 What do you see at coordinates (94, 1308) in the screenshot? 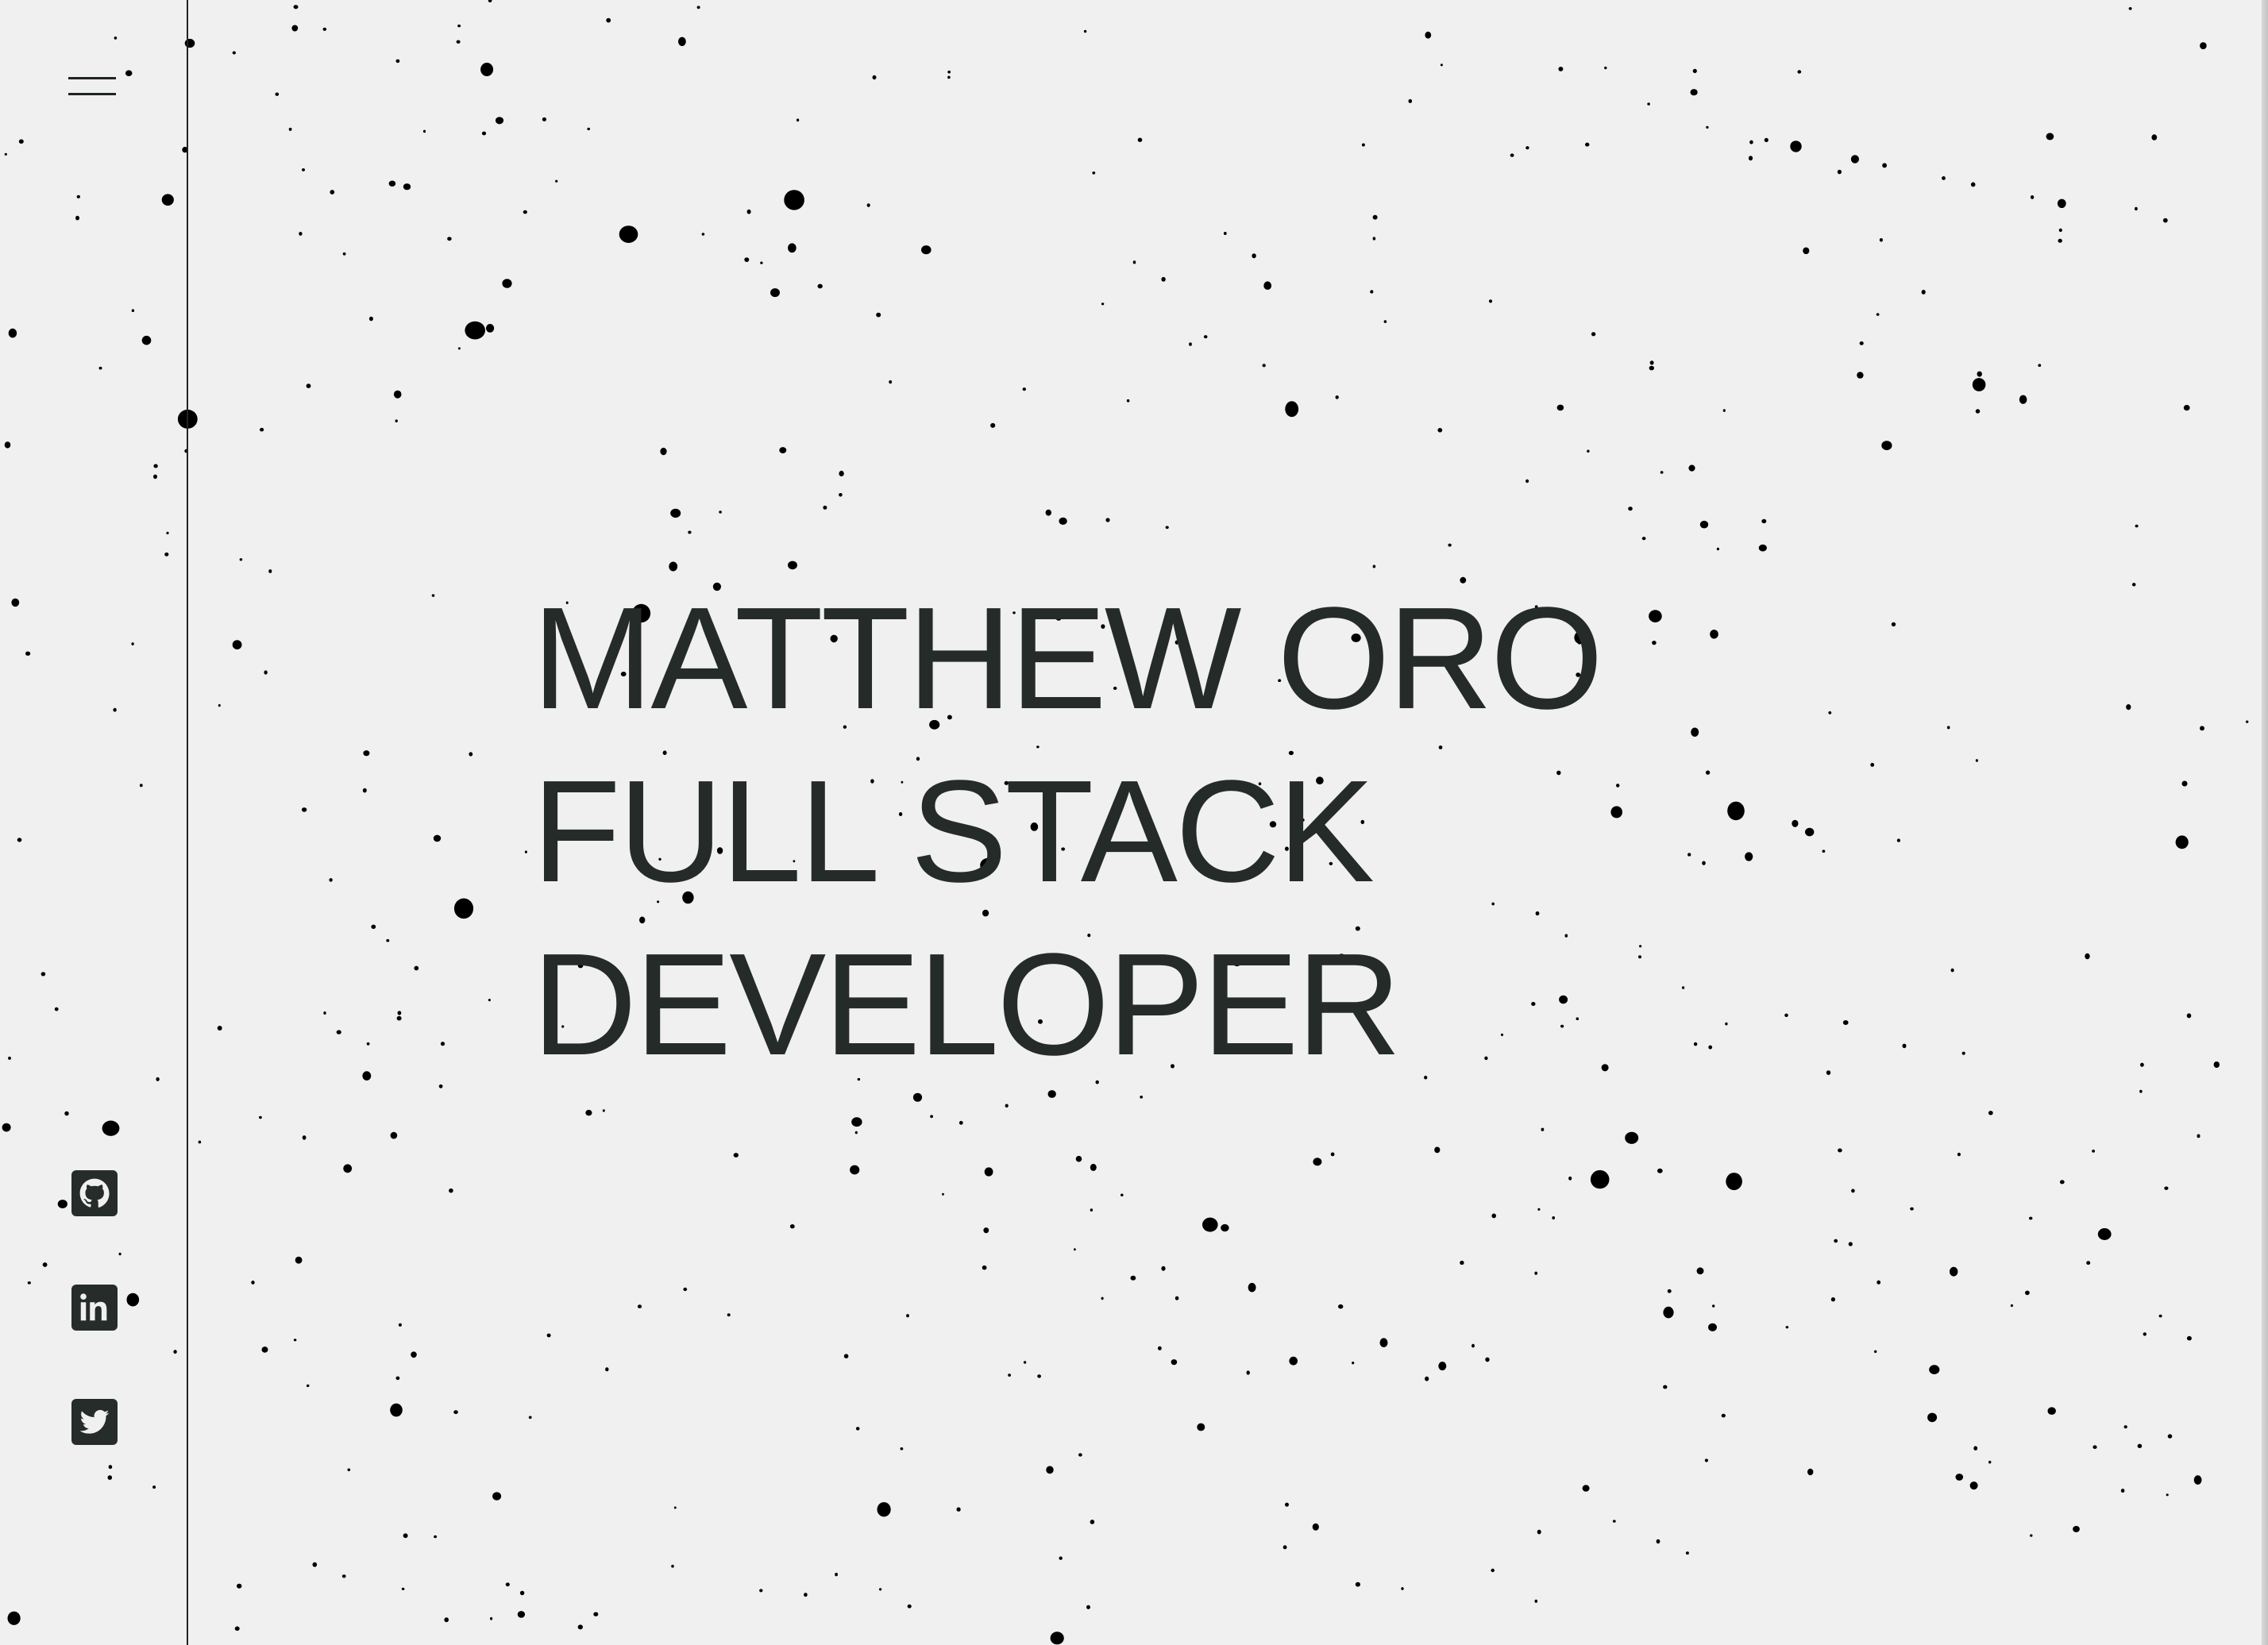
I see `linkedin-link` at bounding box center [94, 1308].